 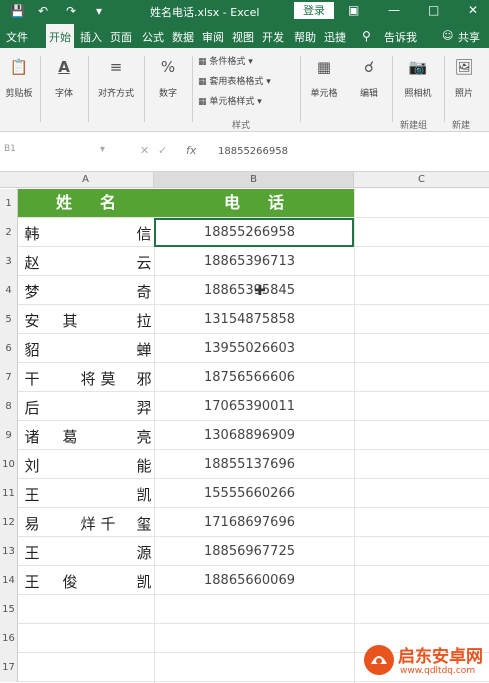 I want to click on phone-cell: 15555660266, so click(x=249, y=493).